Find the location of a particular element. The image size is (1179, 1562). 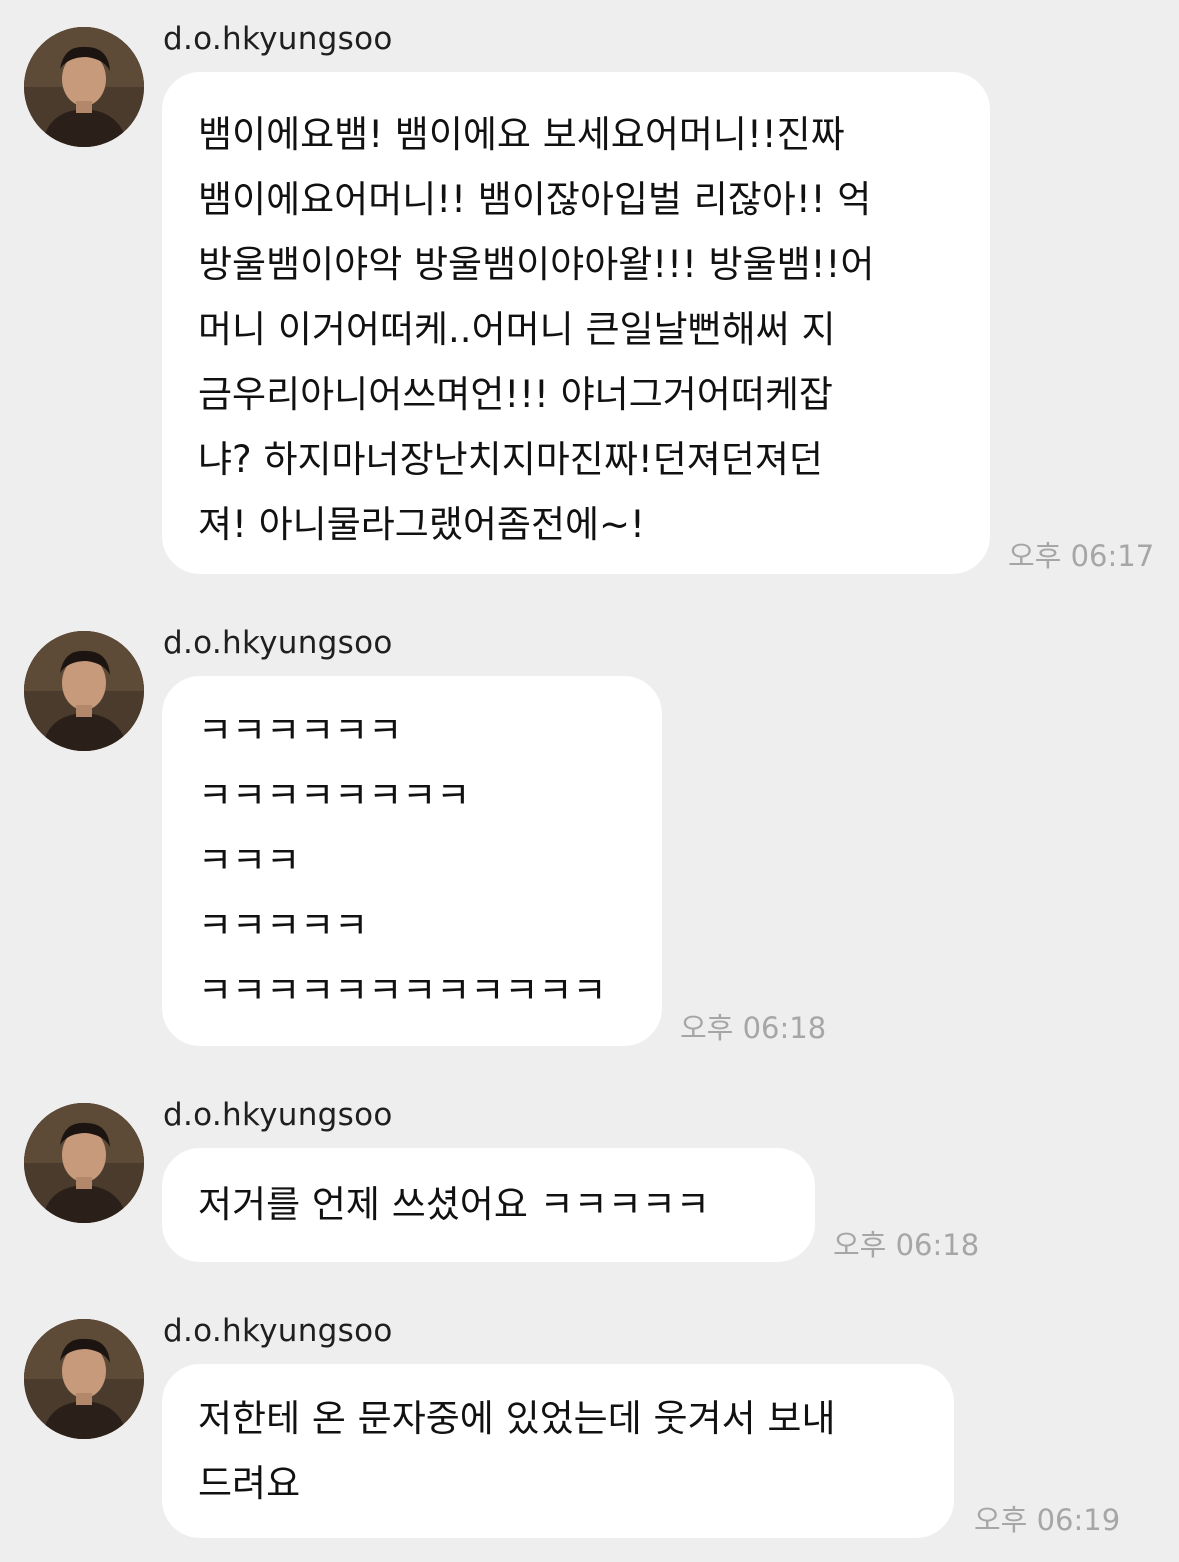

message-bubble: 저거를 언제 쓰셨어요 ㅋㅋㅋㅋㅋ is located at coordinates (488, 1205).